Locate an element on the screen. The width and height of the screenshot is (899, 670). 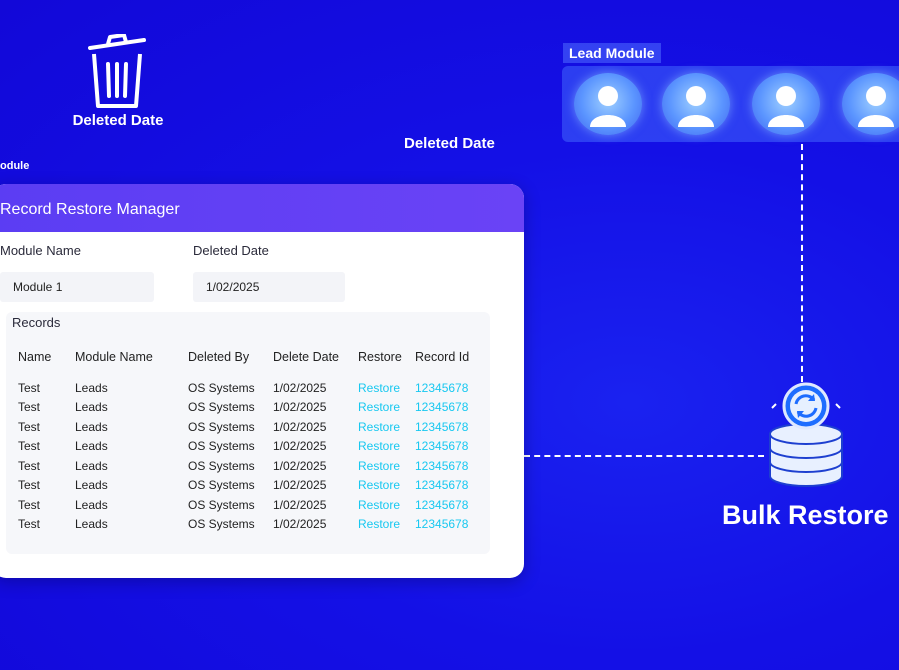
deleted-date-field: 1/02/2025 is located at coordinates (269, 287).